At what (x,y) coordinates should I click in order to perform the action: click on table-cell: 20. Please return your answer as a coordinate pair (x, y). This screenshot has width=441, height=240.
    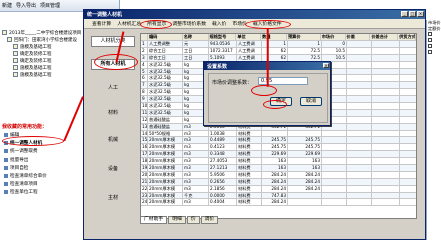
    Looking at the image, I should click on (144, 174).